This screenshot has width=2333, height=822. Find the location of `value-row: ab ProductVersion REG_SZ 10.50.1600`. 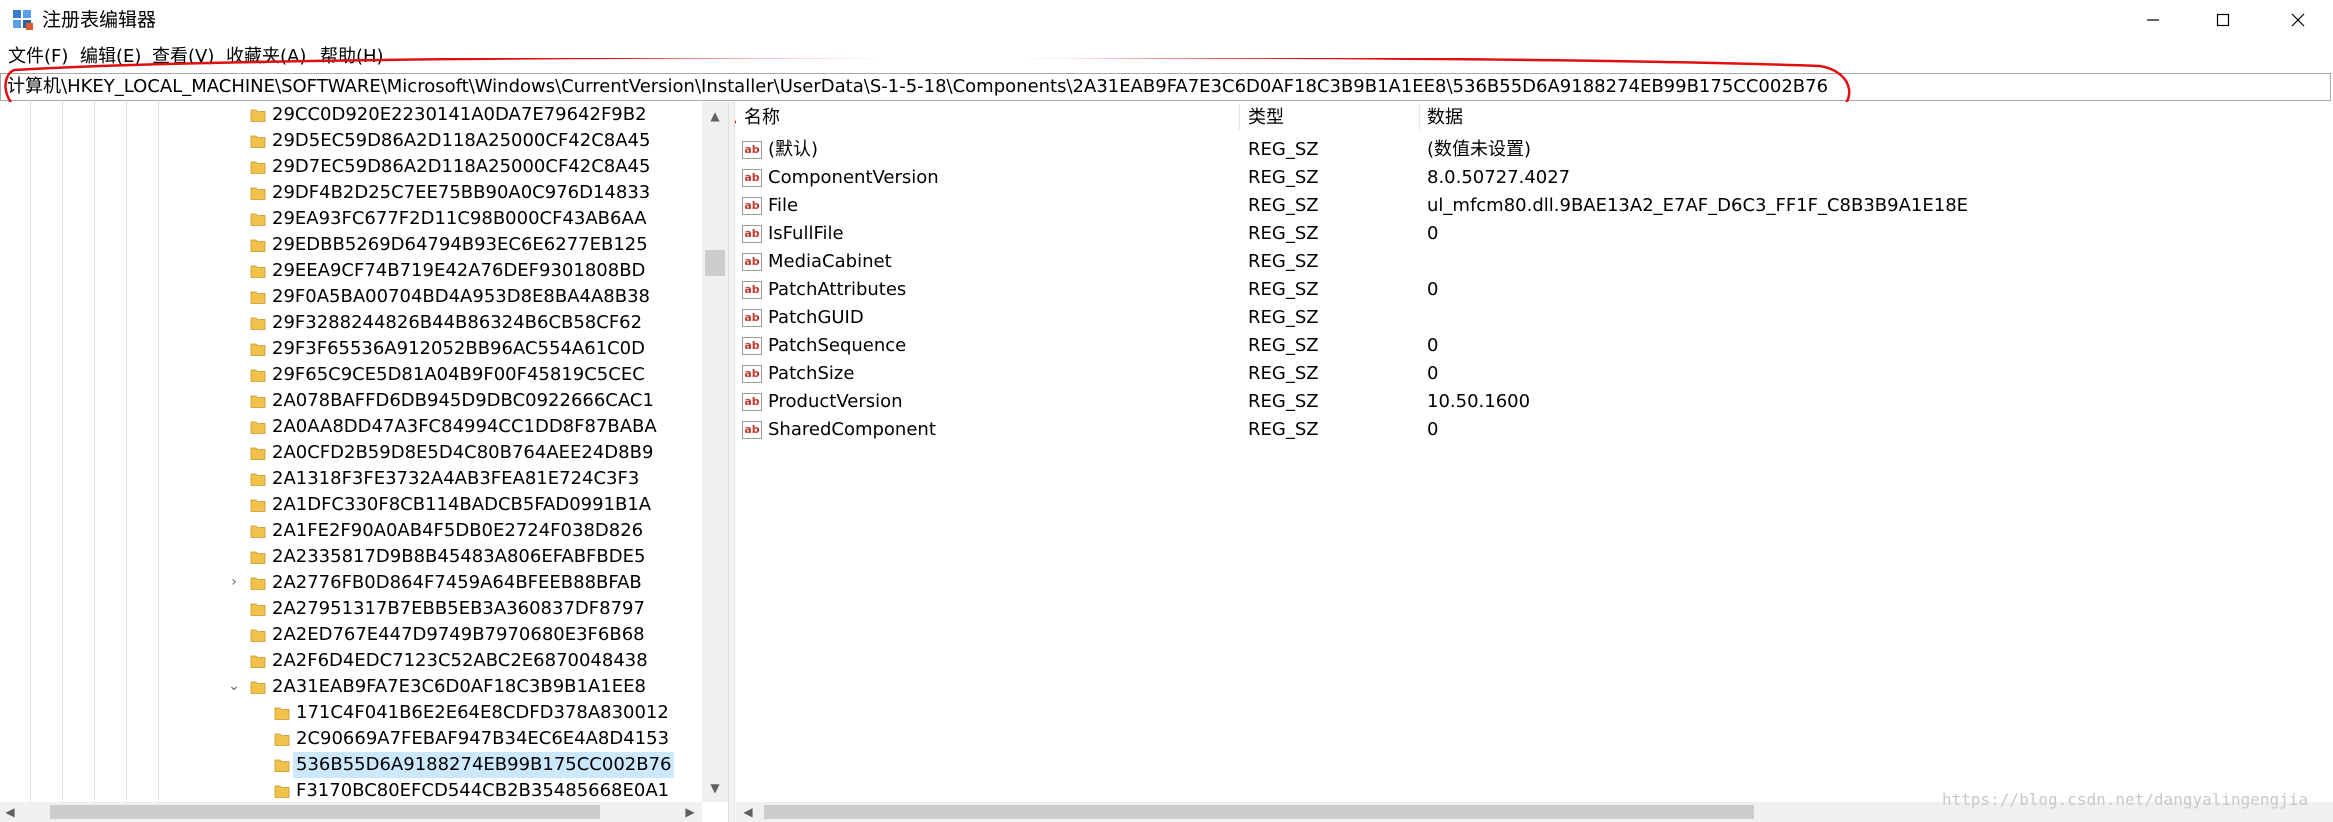

value-row: ab ProductVersion REG_SZ 10.50.1600 is located at coordinates (1531, 402).